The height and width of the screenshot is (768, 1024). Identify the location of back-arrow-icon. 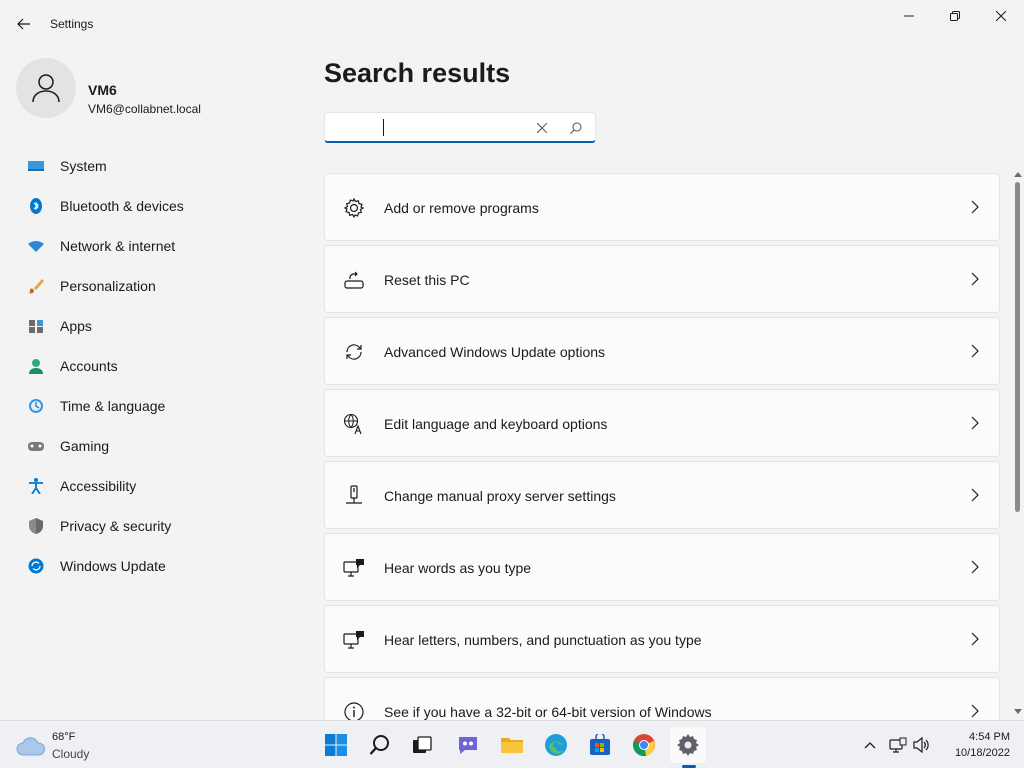
(23, 24).